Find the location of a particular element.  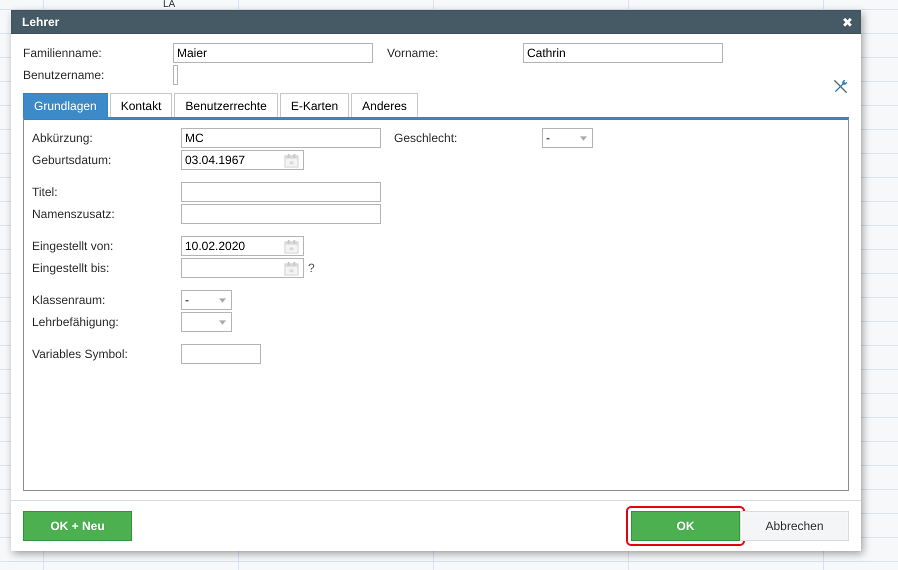

window-title: Lehrer is located at coordinates (41, 22).